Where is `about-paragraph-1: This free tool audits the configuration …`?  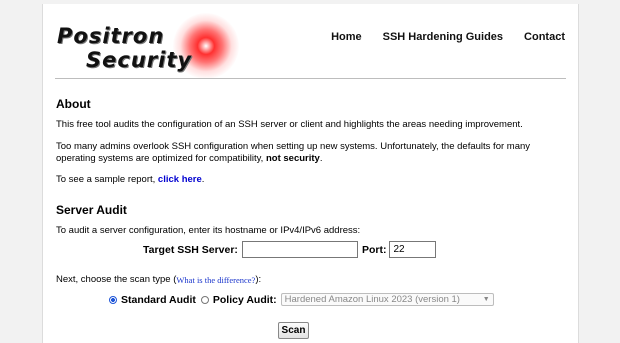 about-paragraph-1: This free tool audits the configuration … is located at coordinates (289, 124).